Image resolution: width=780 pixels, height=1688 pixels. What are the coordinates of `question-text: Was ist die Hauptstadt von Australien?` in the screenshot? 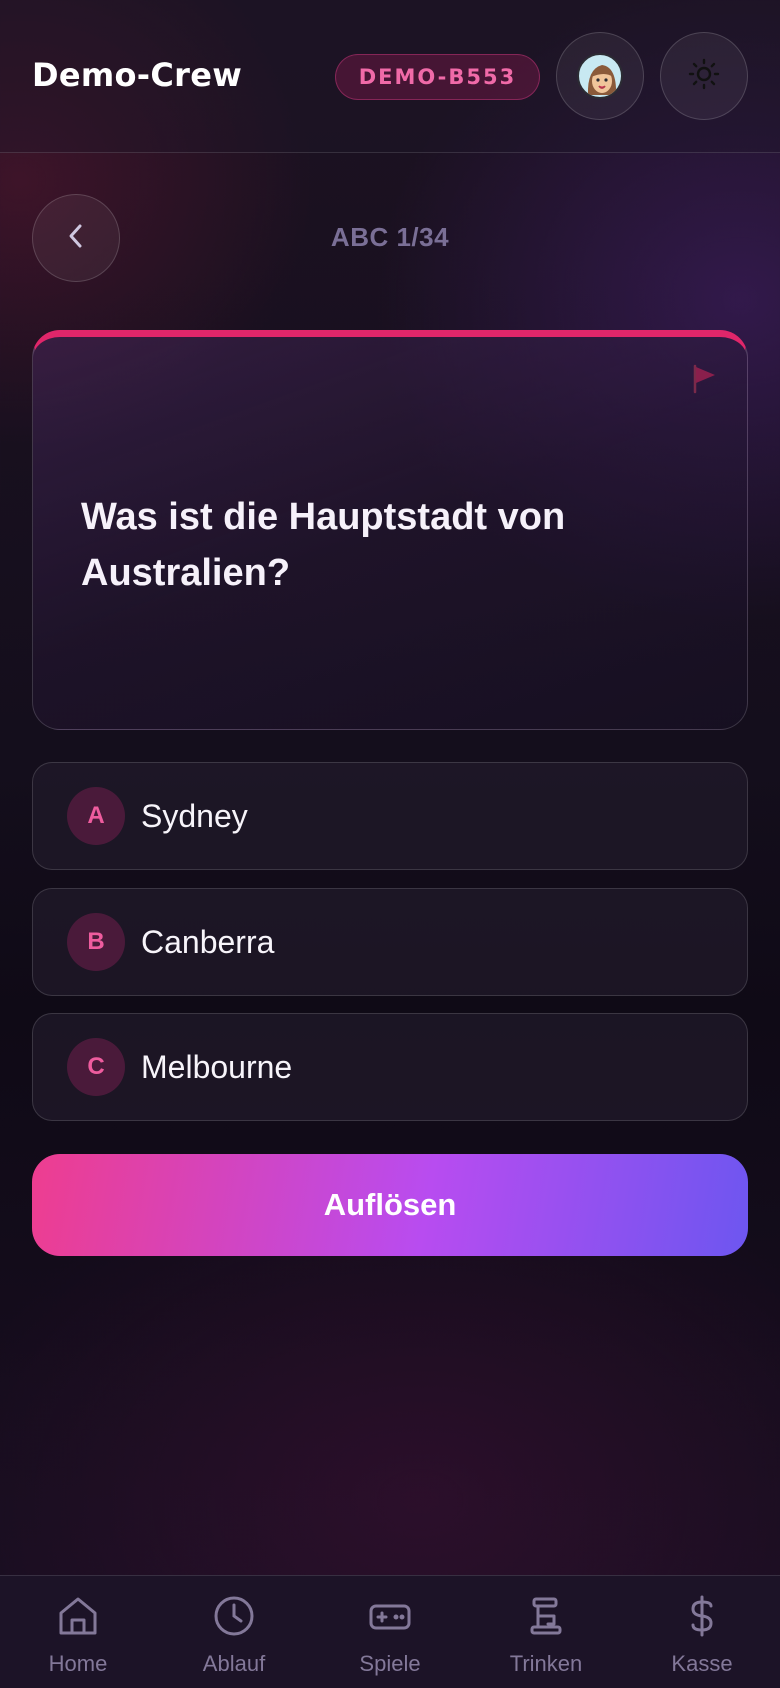 It's located at (323, 545).